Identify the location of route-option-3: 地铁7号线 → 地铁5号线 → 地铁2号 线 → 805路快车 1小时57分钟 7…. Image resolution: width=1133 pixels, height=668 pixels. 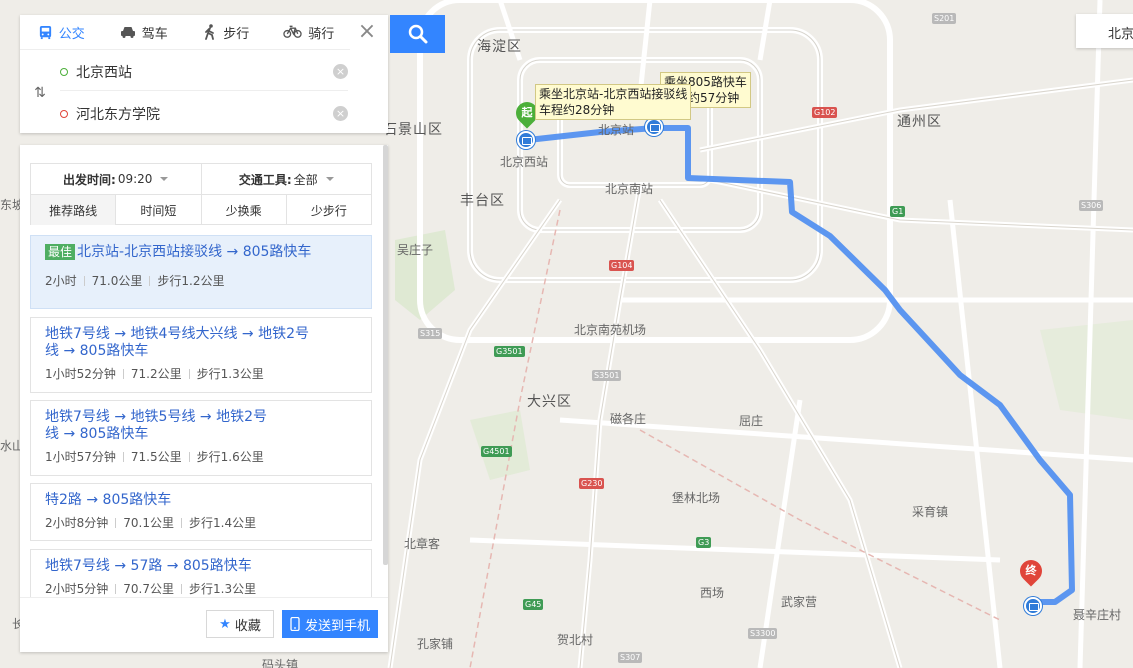
(201, 438).